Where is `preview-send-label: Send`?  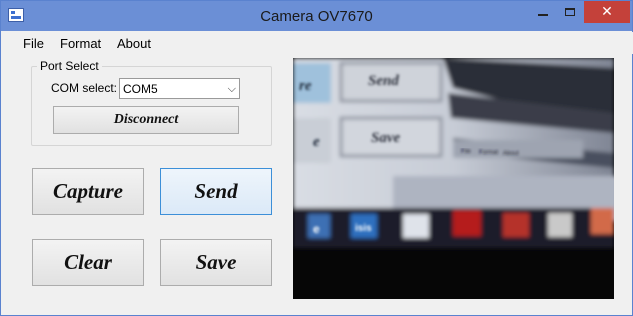 preview-send-label: Send is located at coordinates (383, 81).